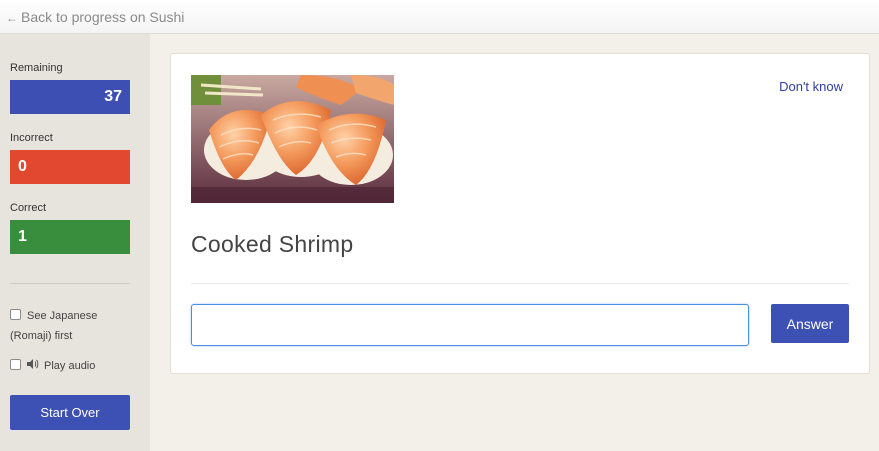 This screenshot has height=451, width=879. What do you see at coordinates (70, 283) in the screenshot?
I see `sidebar-divider` at bounding box center [70, 283].